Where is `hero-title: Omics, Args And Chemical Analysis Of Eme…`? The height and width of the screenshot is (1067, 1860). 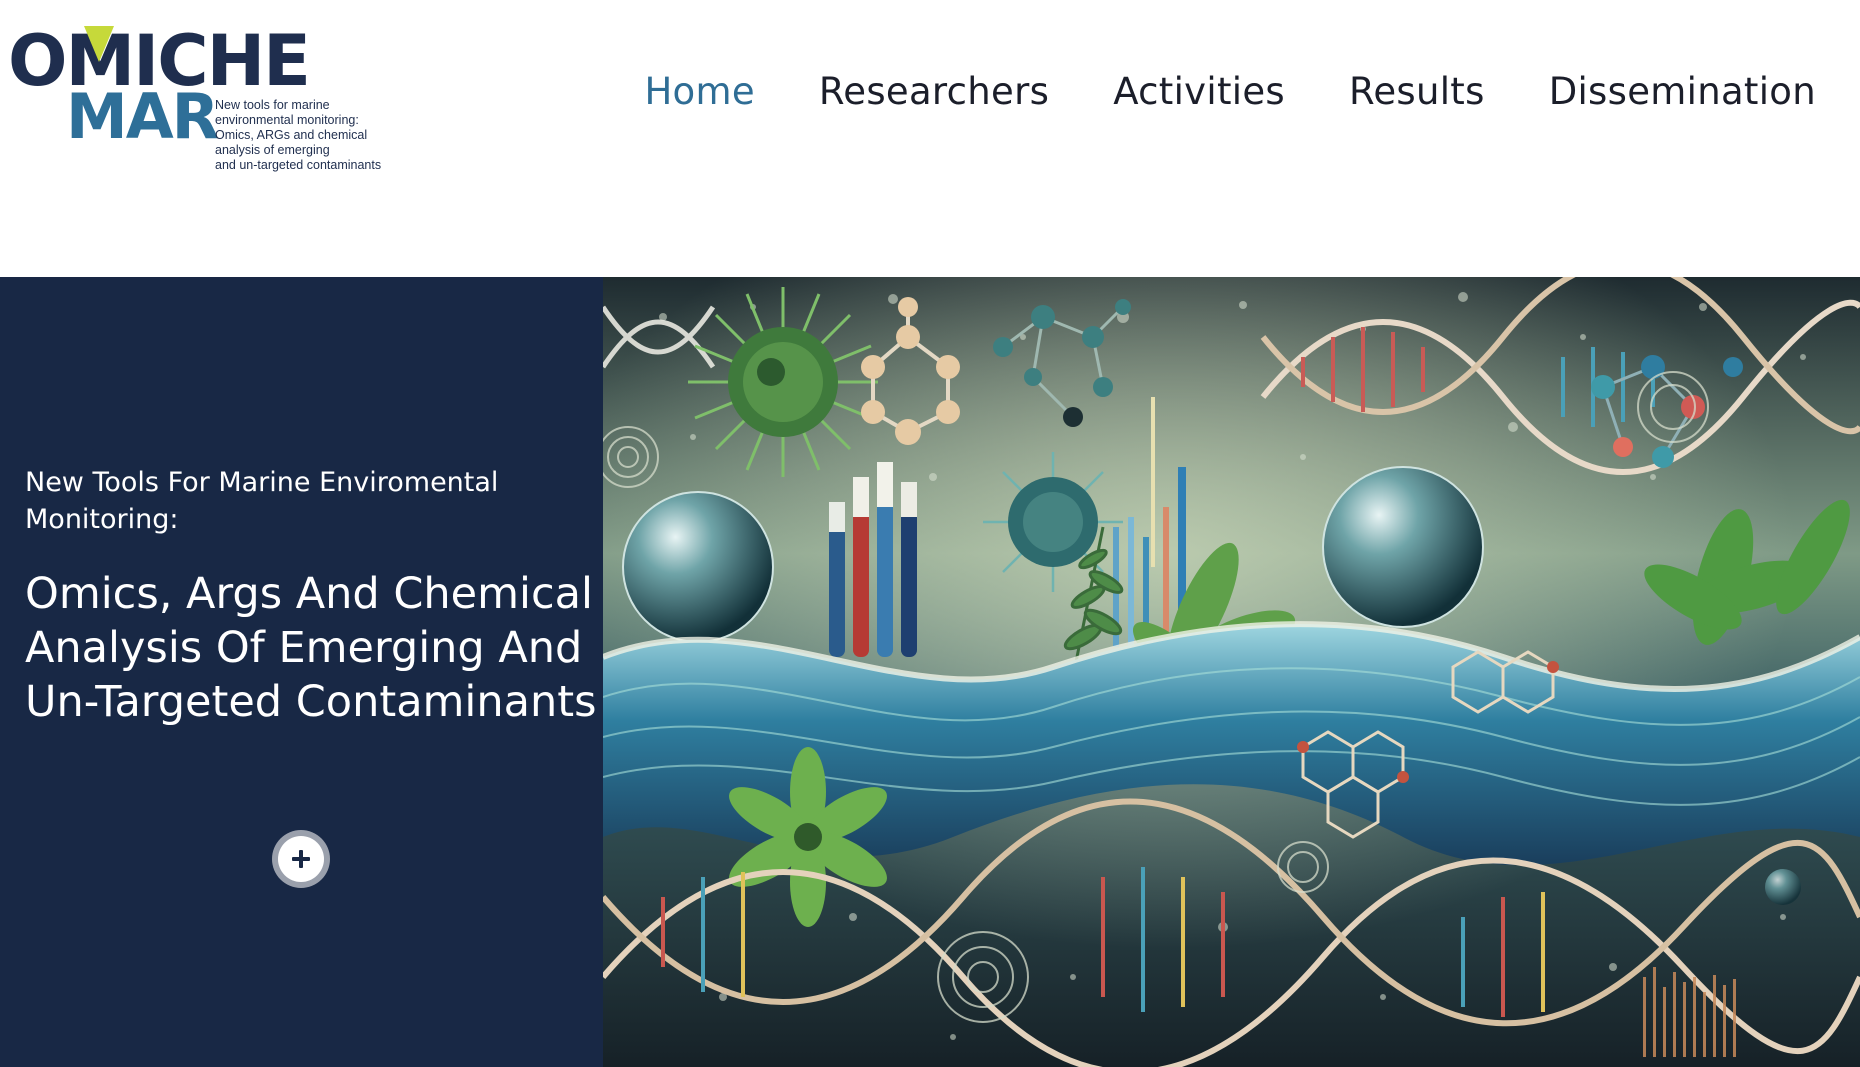
hero-title: Omics, Args And Chemical Analysis Of Eme… is located at coordinates (311, 648).